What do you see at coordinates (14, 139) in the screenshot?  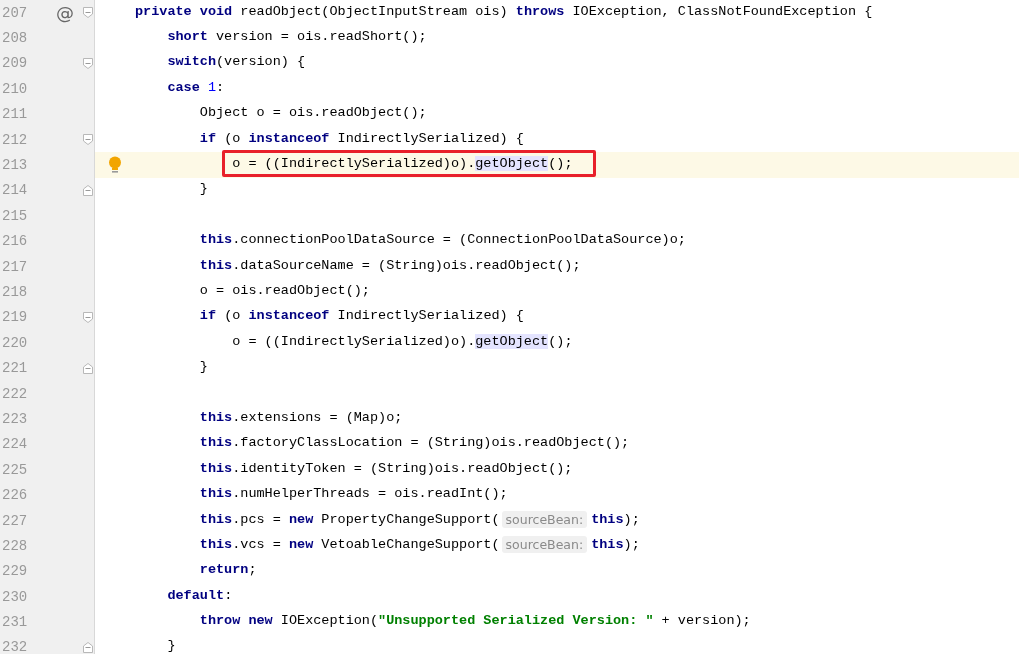 I see `line-number: 212` at bounding box center [14, 139].